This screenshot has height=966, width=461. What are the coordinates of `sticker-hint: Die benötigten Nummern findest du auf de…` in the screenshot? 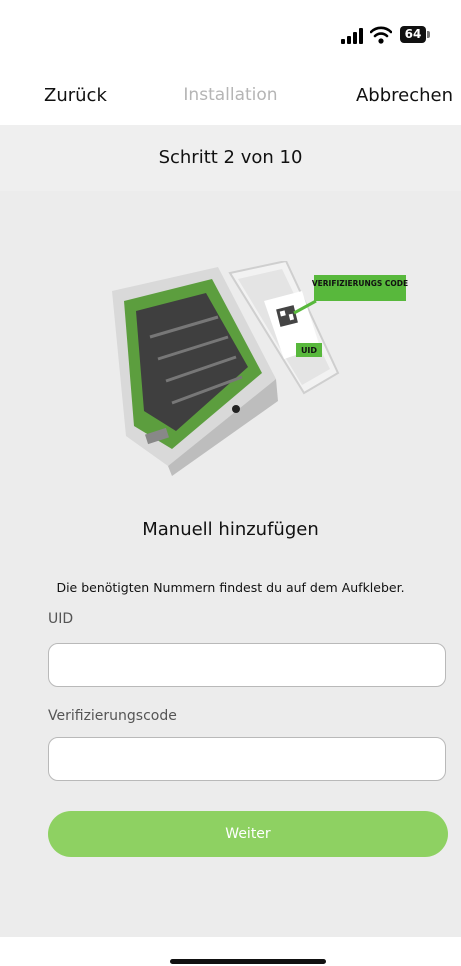 It's located at (230, 587).